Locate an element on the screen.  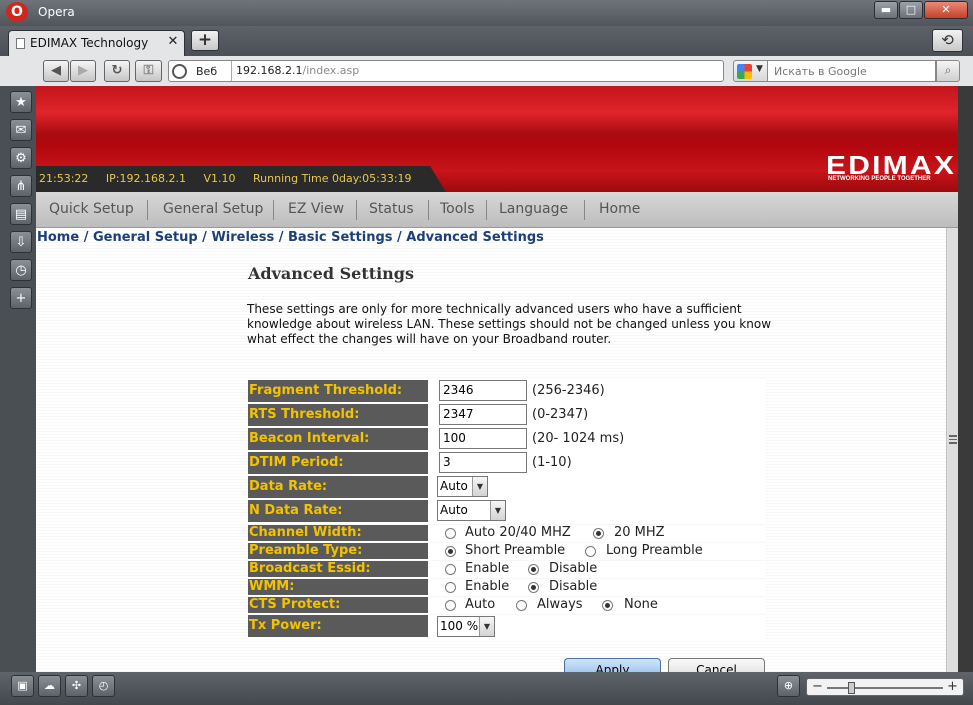
chevron-down-icon: ▼ is located at coordinates (759, 69).